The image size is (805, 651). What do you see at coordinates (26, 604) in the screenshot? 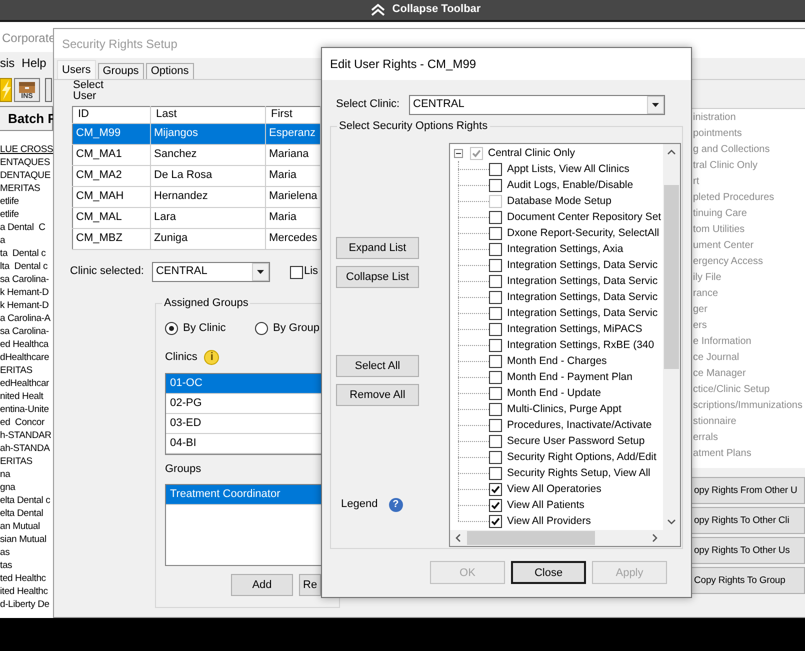
I see `list-item: d-Liberty De` at bounding box center [26, 604].